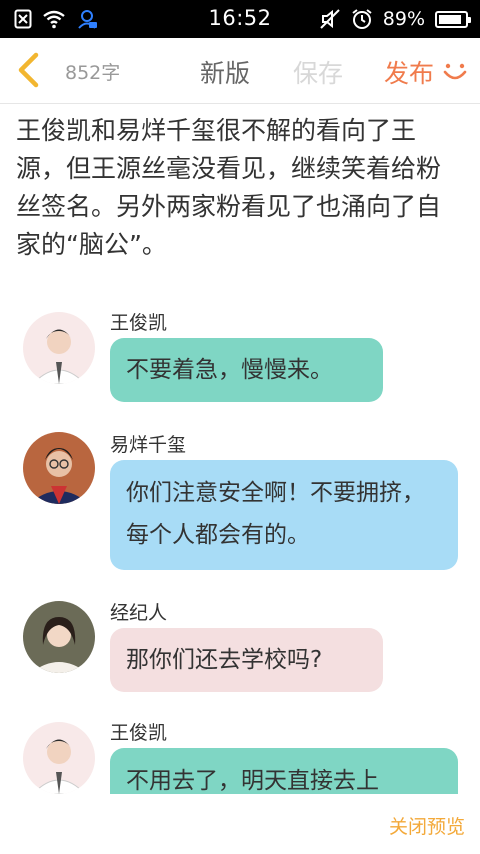 The width and height of the screenshot is (480, 854). I want to click on chat-message: 王俊凯 不要着急，慢慢来。, so click(240, 358).